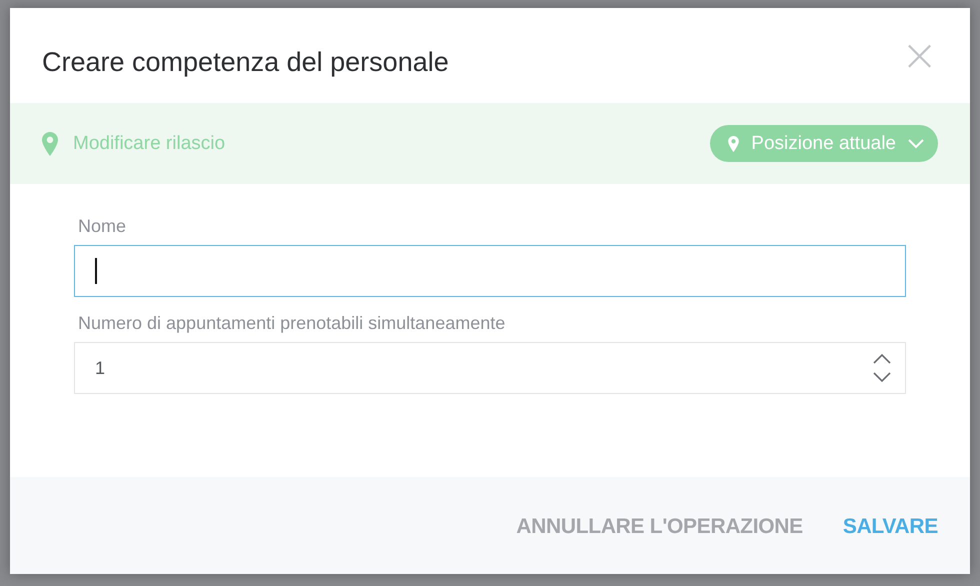 Image resolution: width=980 pixels, height=586 pixels. What do you see at coordinates (245, 62) in the screenshot?
I see `dialog-title: Creare competenza del personale` at bounding box center [245, 62].